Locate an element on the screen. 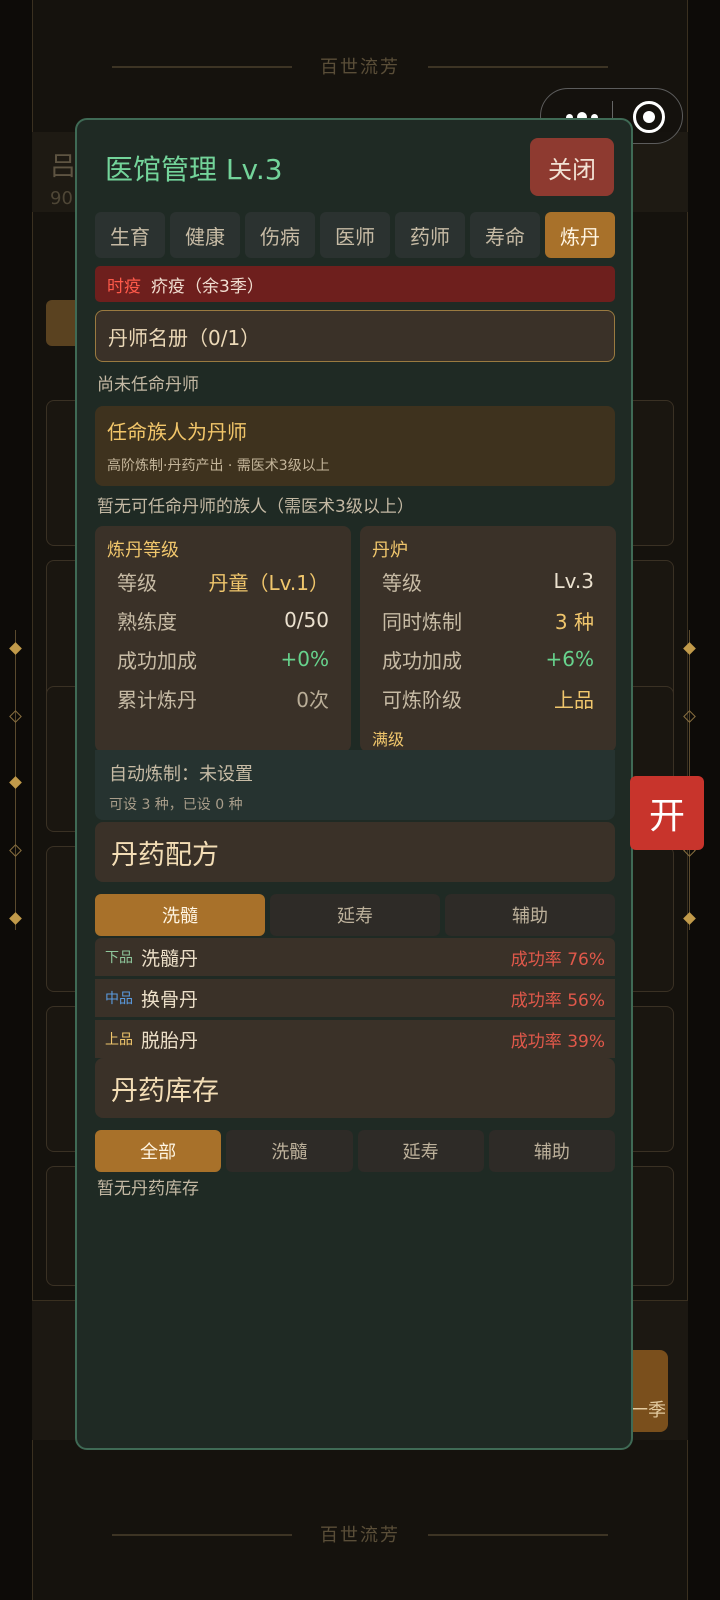 Image resolution: width=720 pixels, height=1600 pixels. stat-row: 成功加成 +0% is located at coordinates (223, 659).